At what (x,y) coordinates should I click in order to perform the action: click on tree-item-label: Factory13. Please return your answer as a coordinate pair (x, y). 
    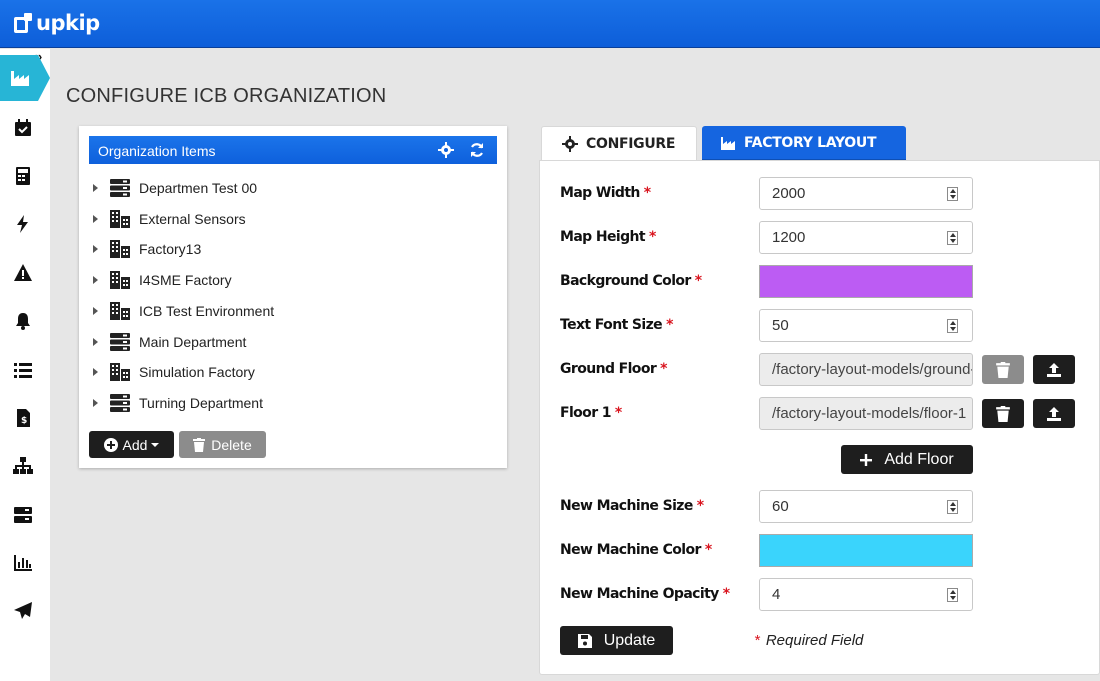
    Looking at the image, I should click on (170, 249).